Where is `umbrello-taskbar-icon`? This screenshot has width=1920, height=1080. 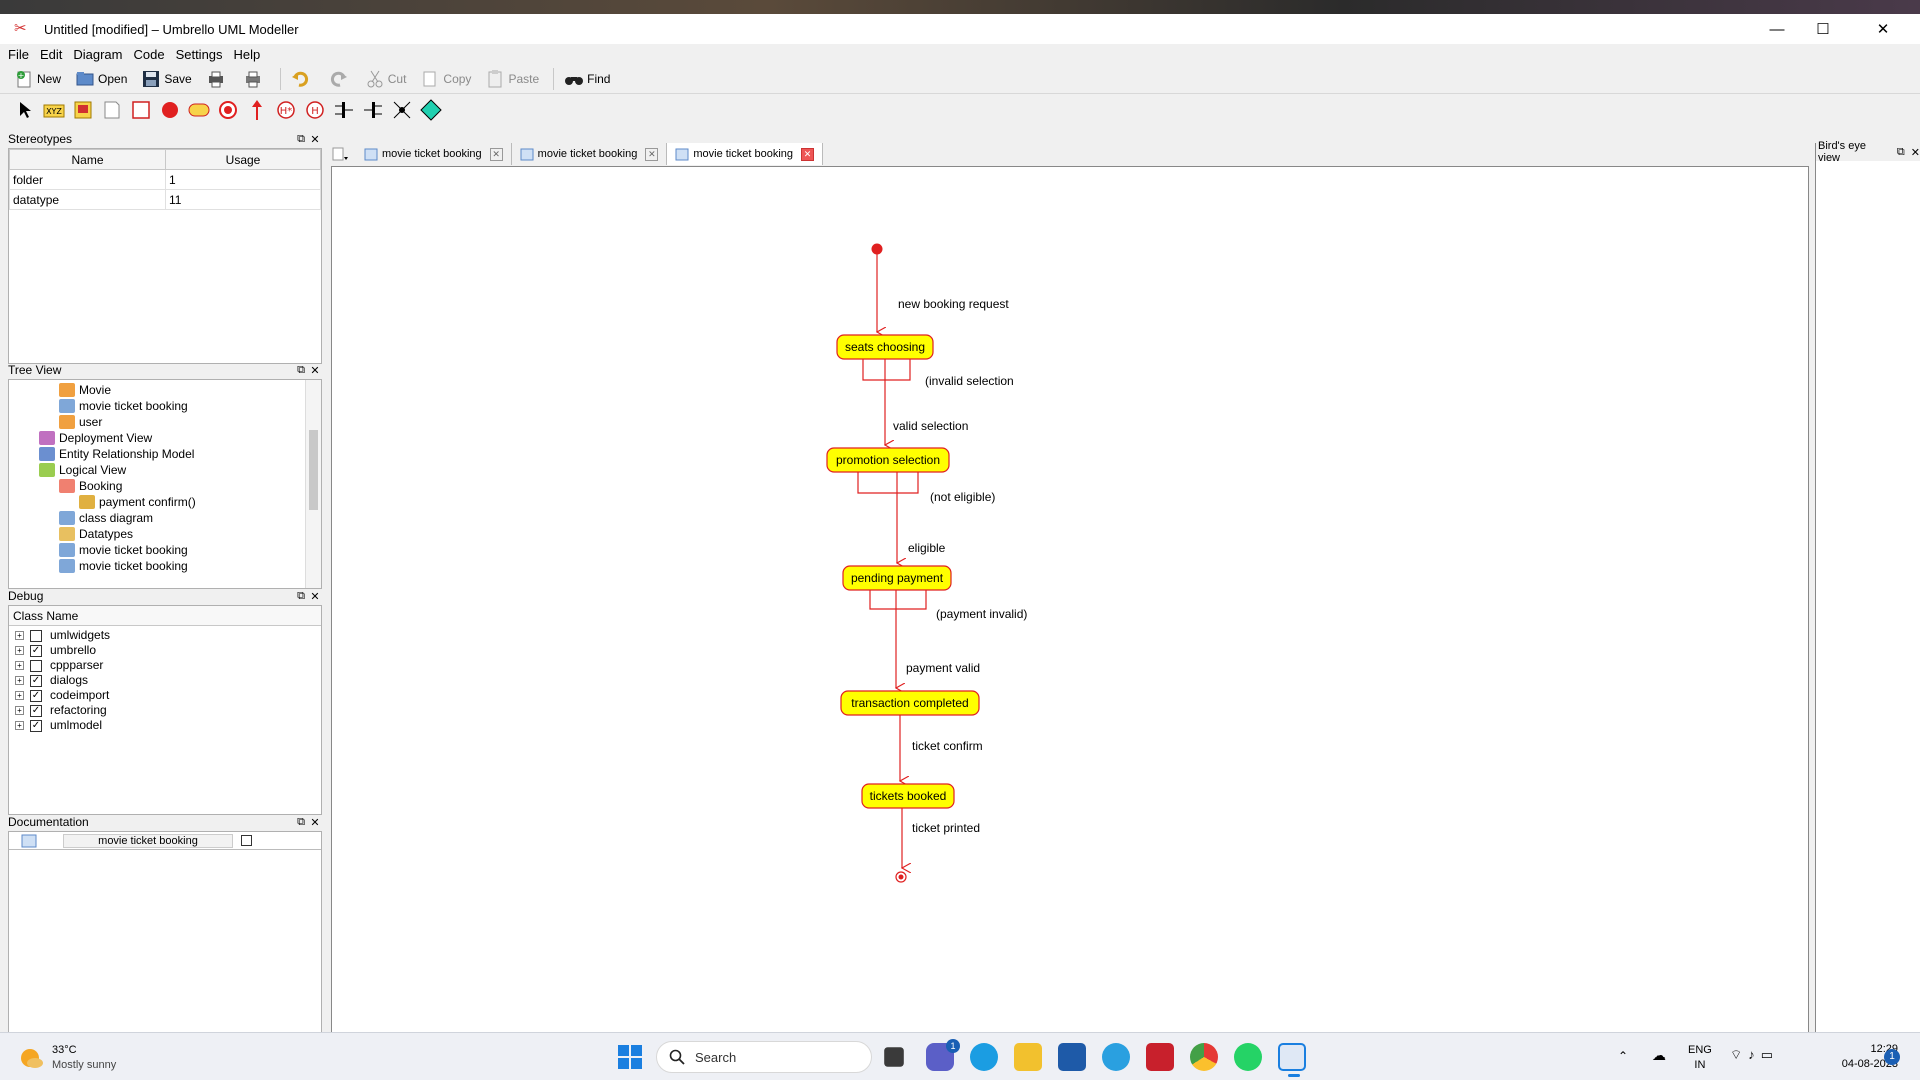
umbrello-taskbar-icon is located at coordinates (1292, 1060).